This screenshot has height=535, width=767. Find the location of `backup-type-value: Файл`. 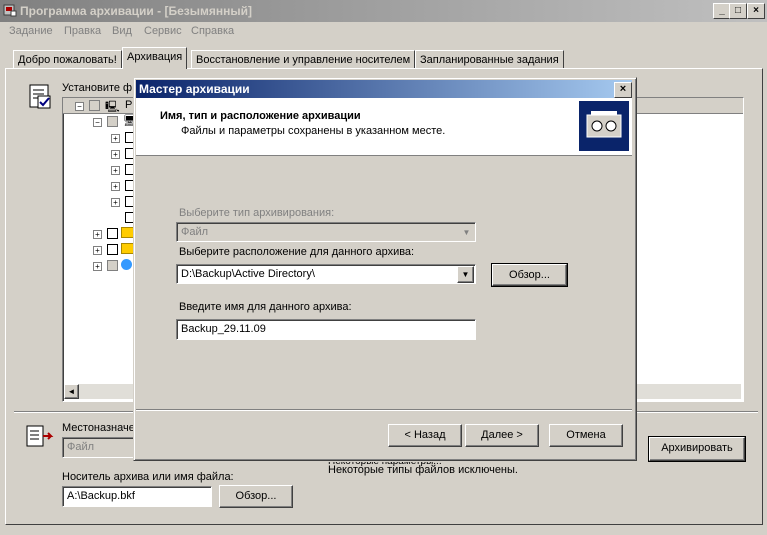

backup-type-value: Файл is located at coordinates (195, 232).